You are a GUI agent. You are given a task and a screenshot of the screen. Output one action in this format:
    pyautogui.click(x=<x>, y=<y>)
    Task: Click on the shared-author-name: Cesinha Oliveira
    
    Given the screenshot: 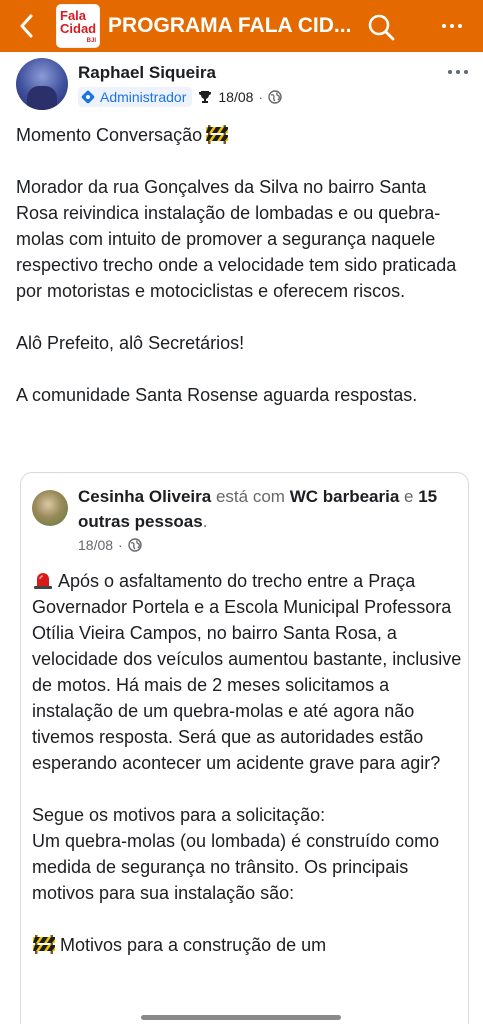 What is the action you would take?
    pyautogui.click(x=144, y=496)
    